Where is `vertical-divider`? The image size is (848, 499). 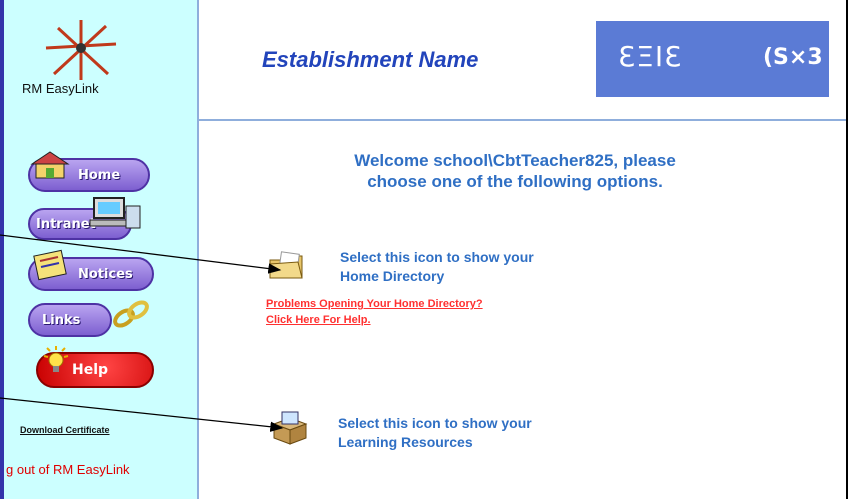 vertical-divider is located at coordinates (198, 249).